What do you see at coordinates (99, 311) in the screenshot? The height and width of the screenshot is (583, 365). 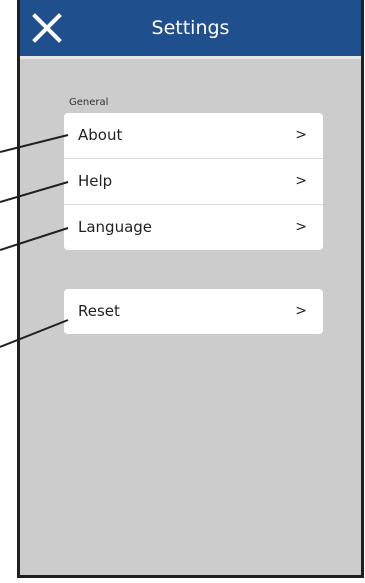 I see `settings-item-label: Reset` at bounding box center [99, 311].